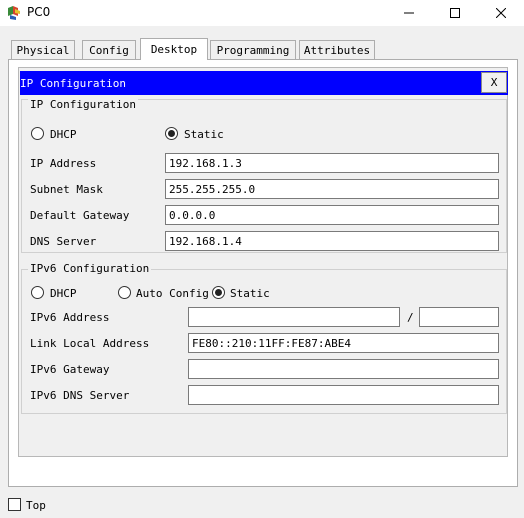  Describe the element at coordinates (172, 293) in the screenshot. I see `ipv6-auto-config-label: Auto Config` at that location.